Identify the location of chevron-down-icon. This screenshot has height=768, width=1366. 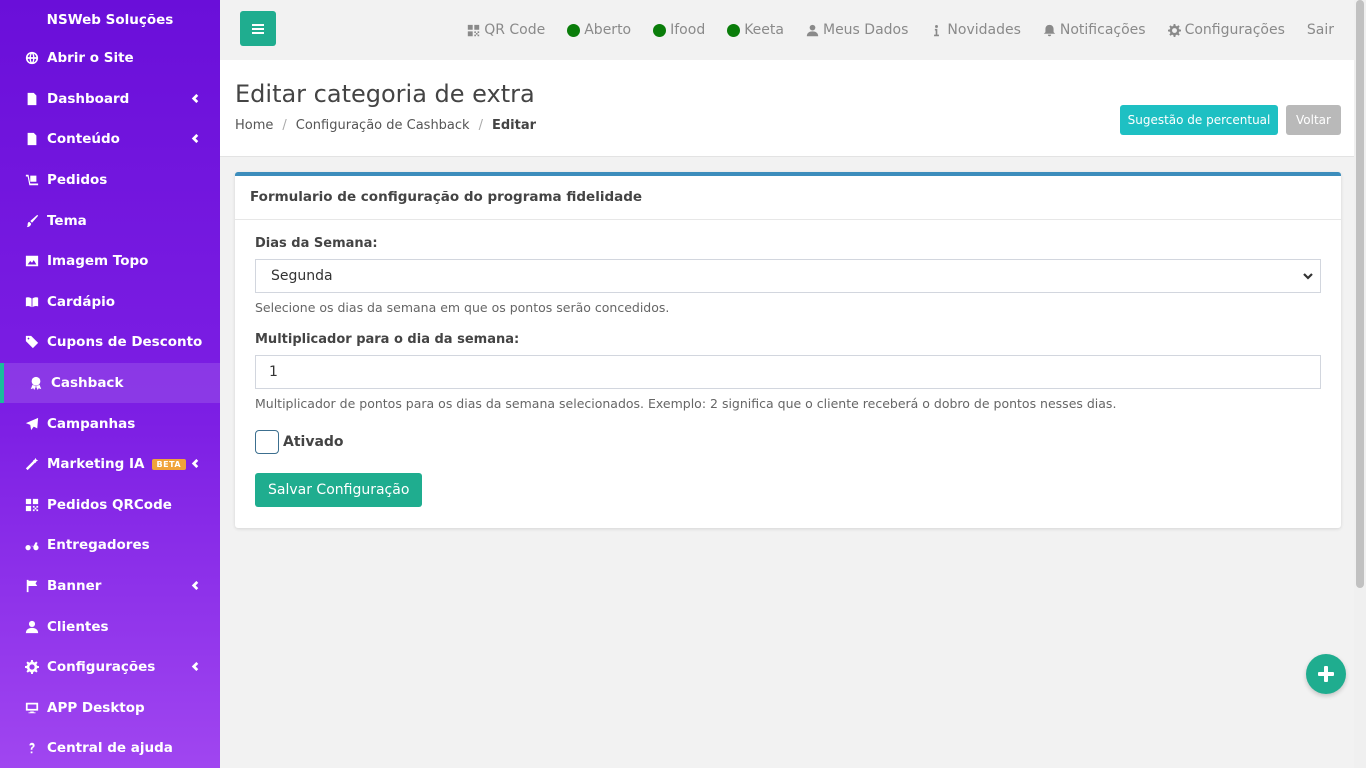
(1308, 278).